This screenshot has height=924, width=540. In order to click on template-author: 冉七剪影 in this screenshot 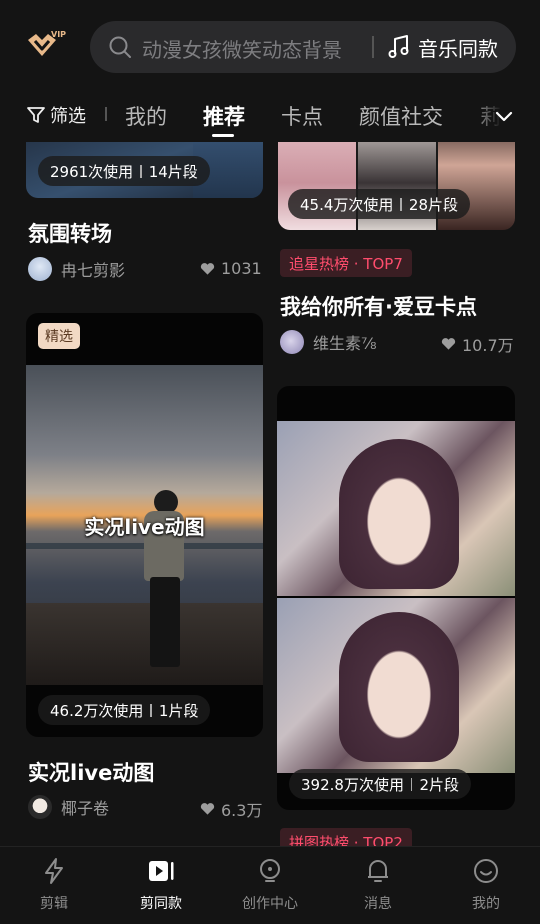, I will do `click(76, 269)`.